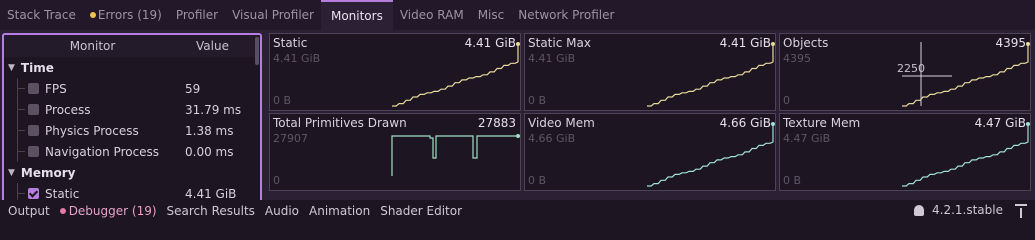 The height and width of the screenshot is (240, 1035). What do you see at coordinates (212, 46) in the screenshot?
I see `value-column-header: Value` at bounding box center [212, 46].